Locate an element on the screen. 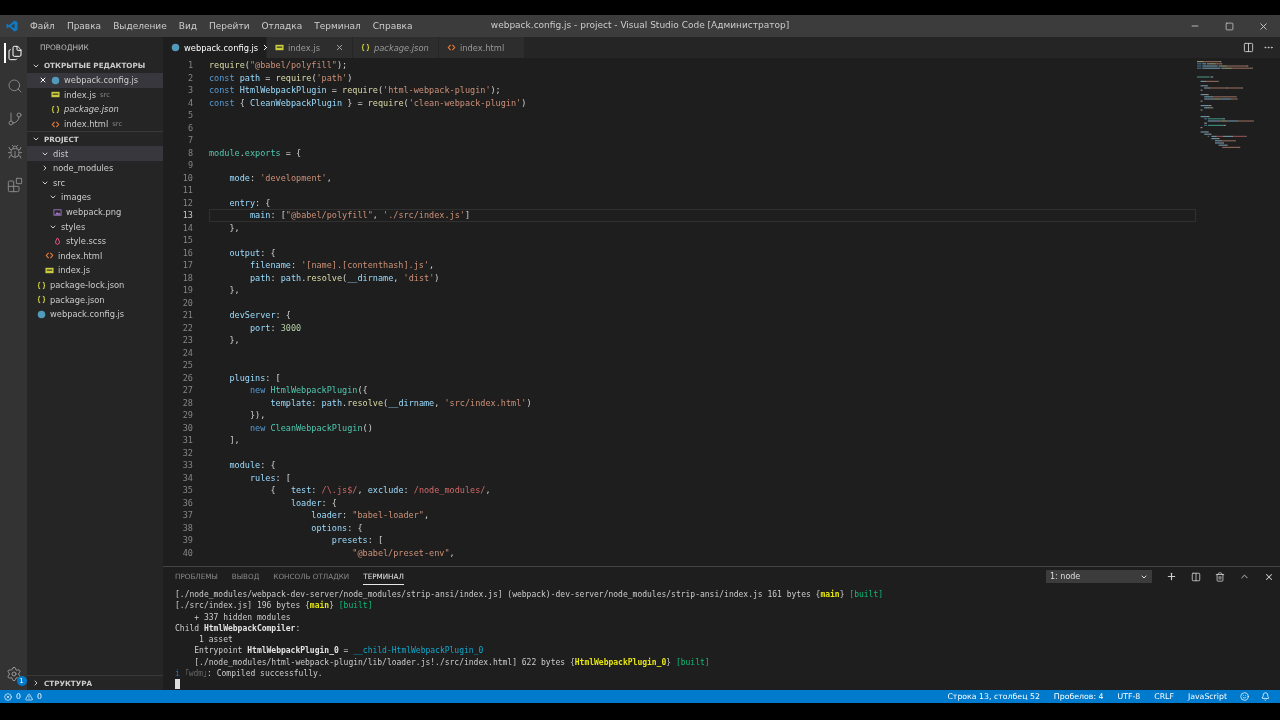 The height and width of the screenshot is (720, 1280). menu-item: Выделение is located at coordinates (140, 26).